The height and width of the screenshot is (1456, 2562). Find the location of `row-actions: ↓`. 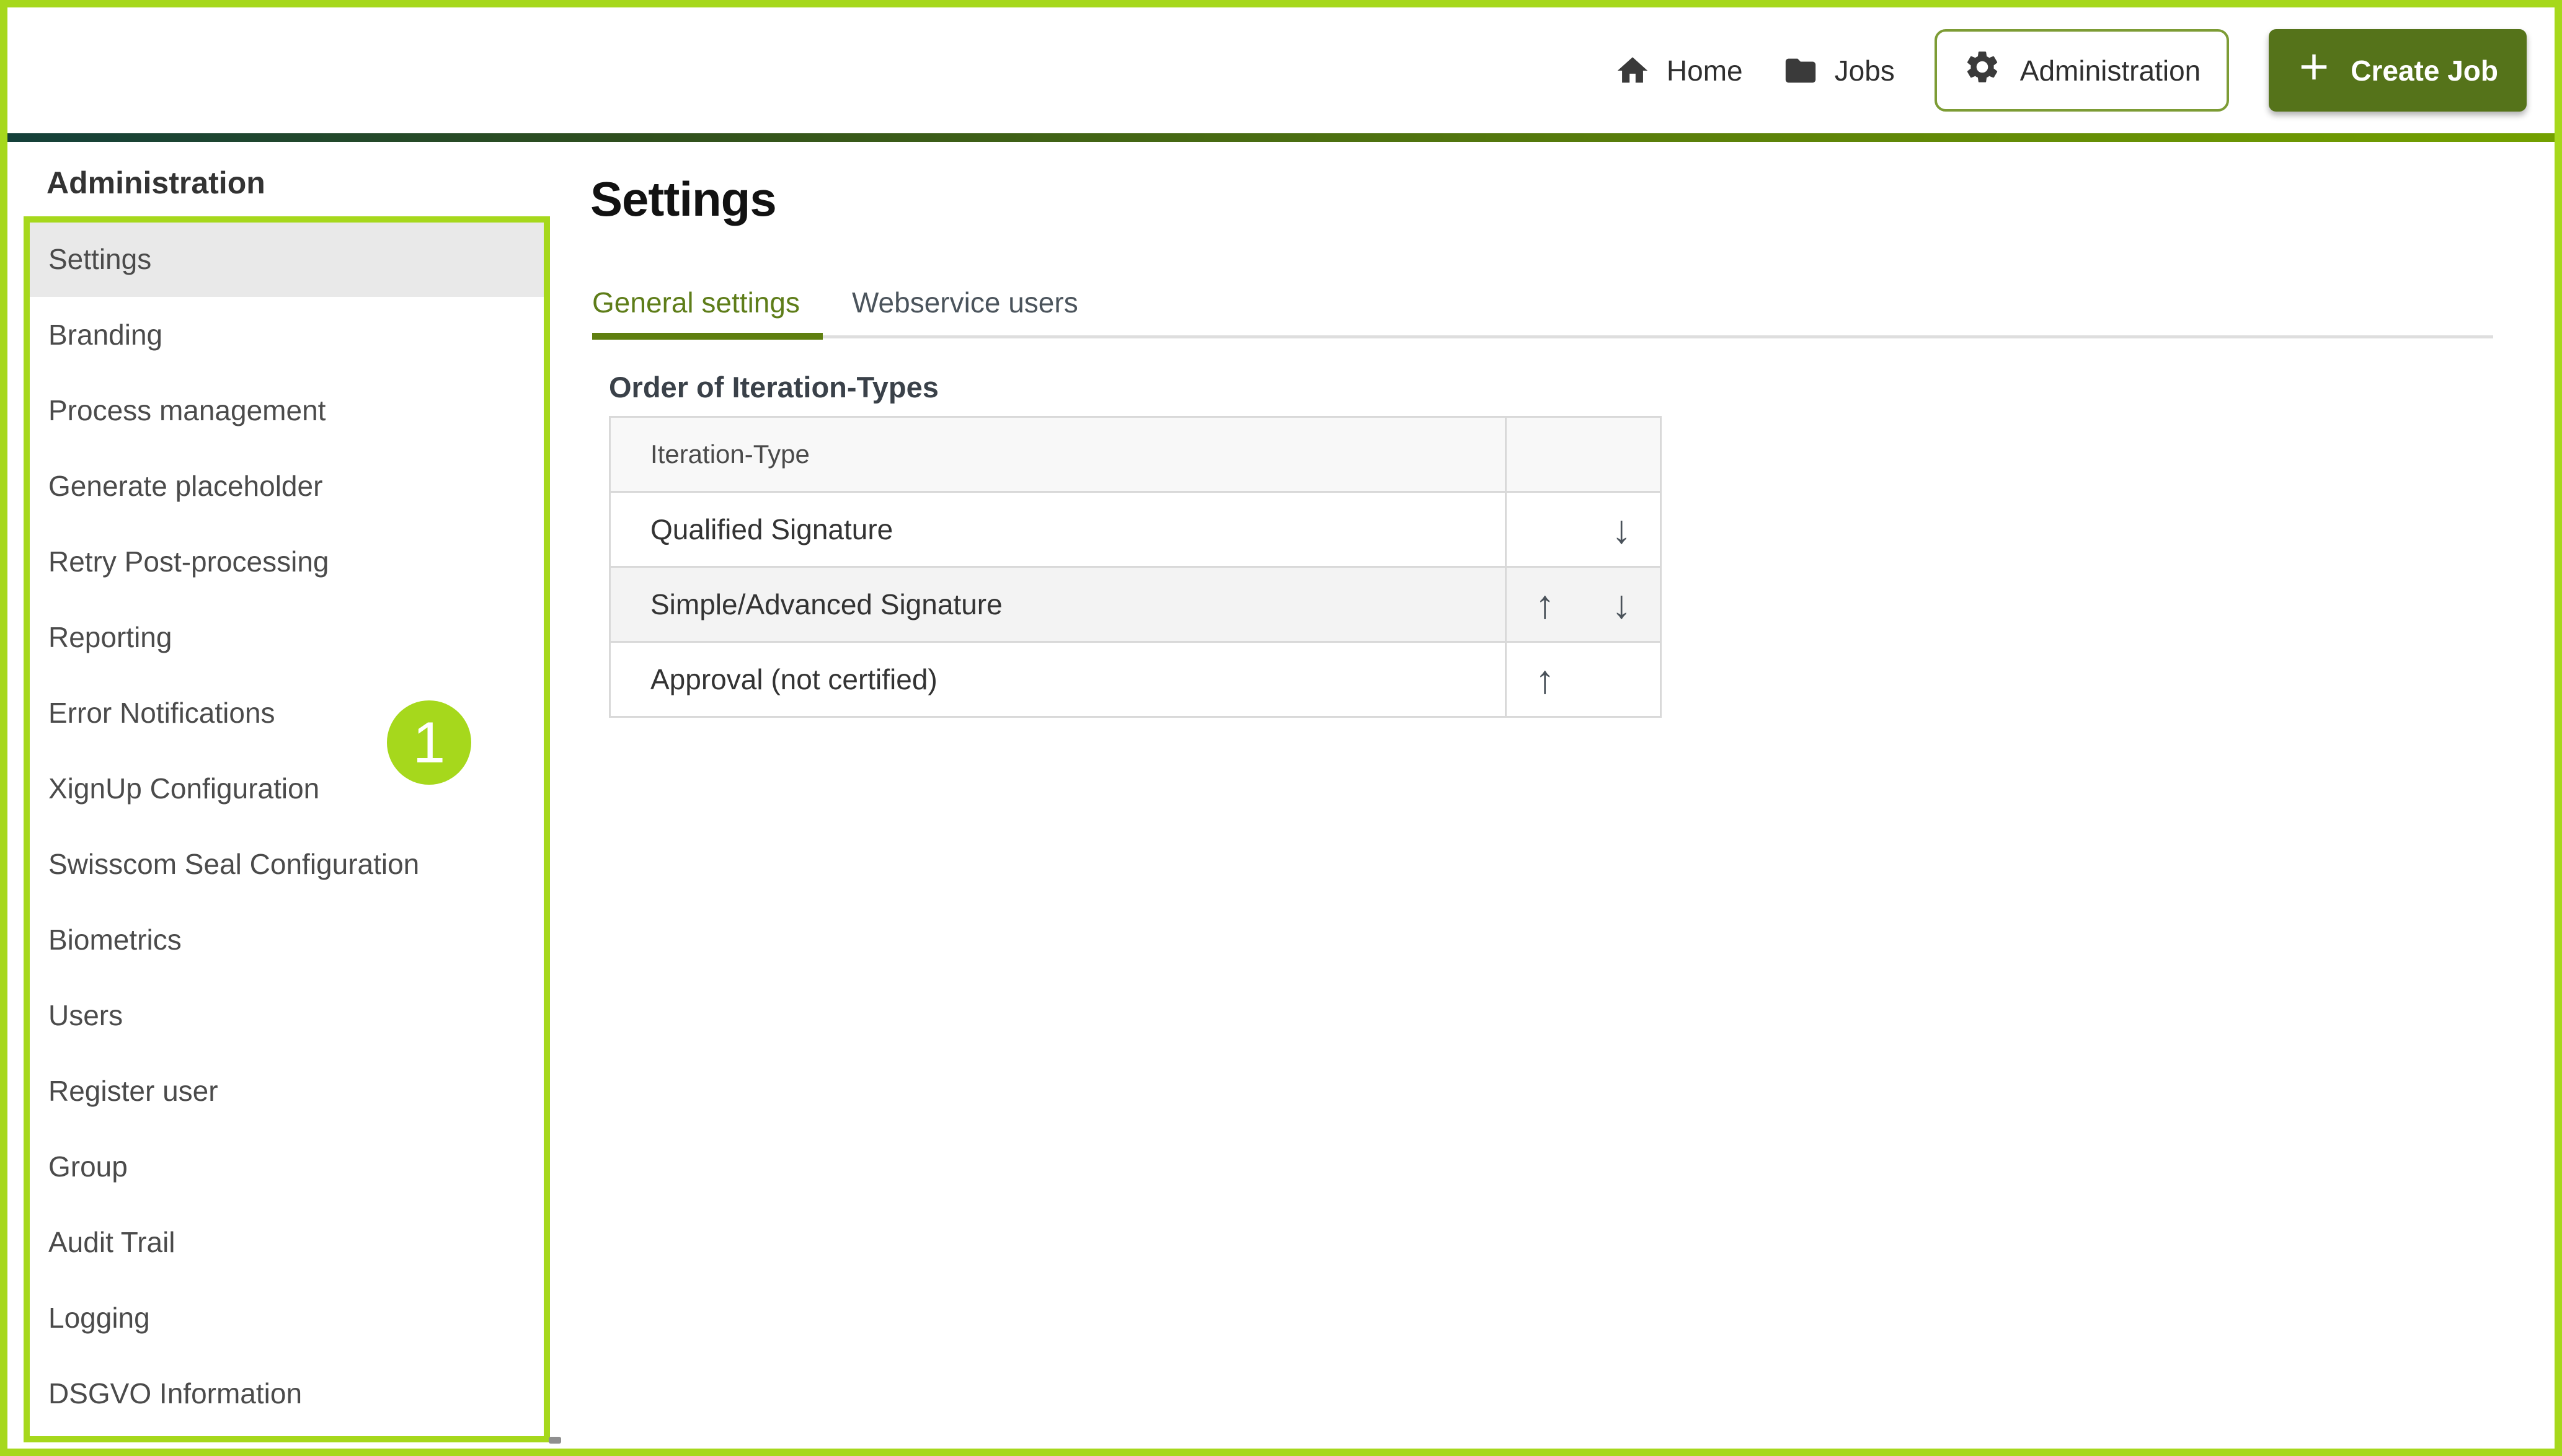

row-actions: ↓ is located at coordinates (1582, 529).